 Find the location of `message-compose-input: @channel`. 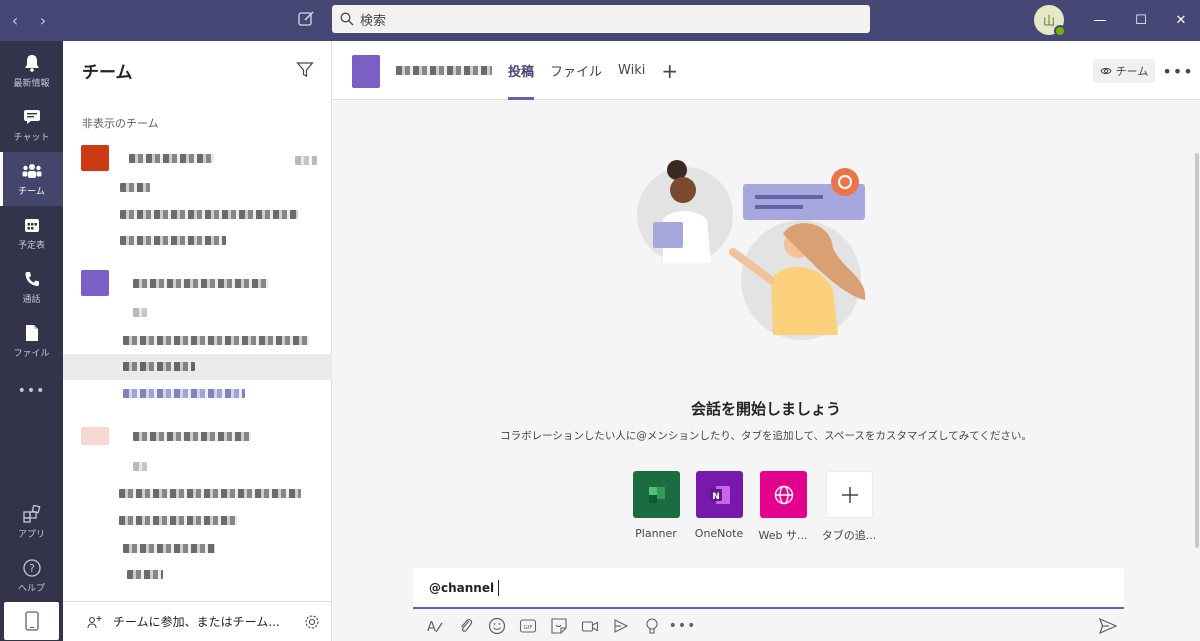

message-compose-input: @channel is located at coordinates (768, 588).